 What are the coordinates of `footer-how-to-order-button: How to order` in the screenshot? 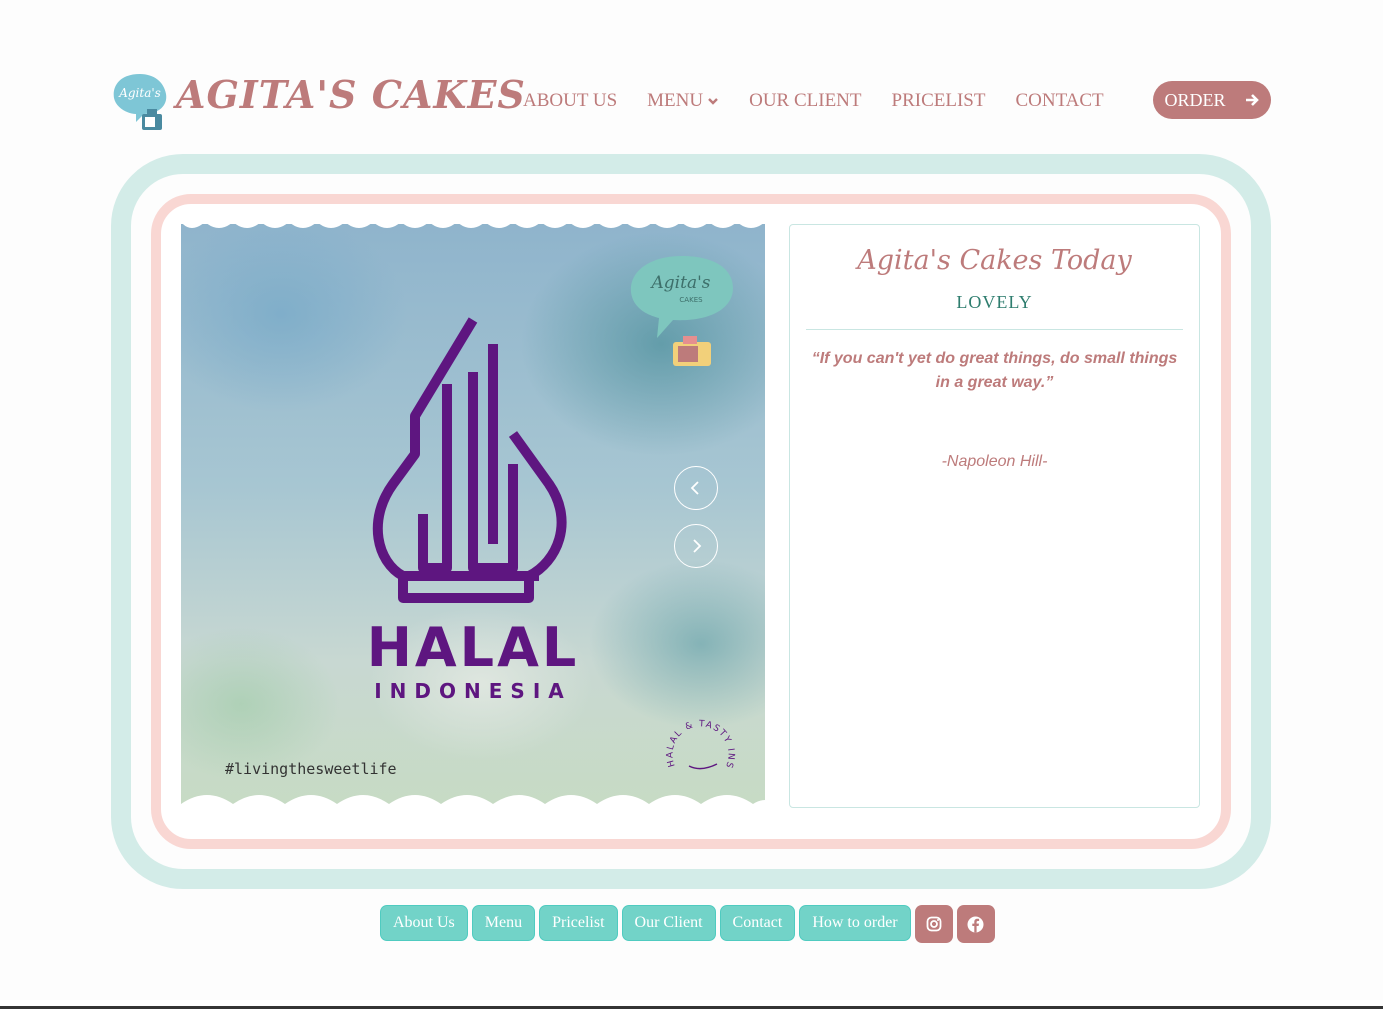 It's located at (855, 923).